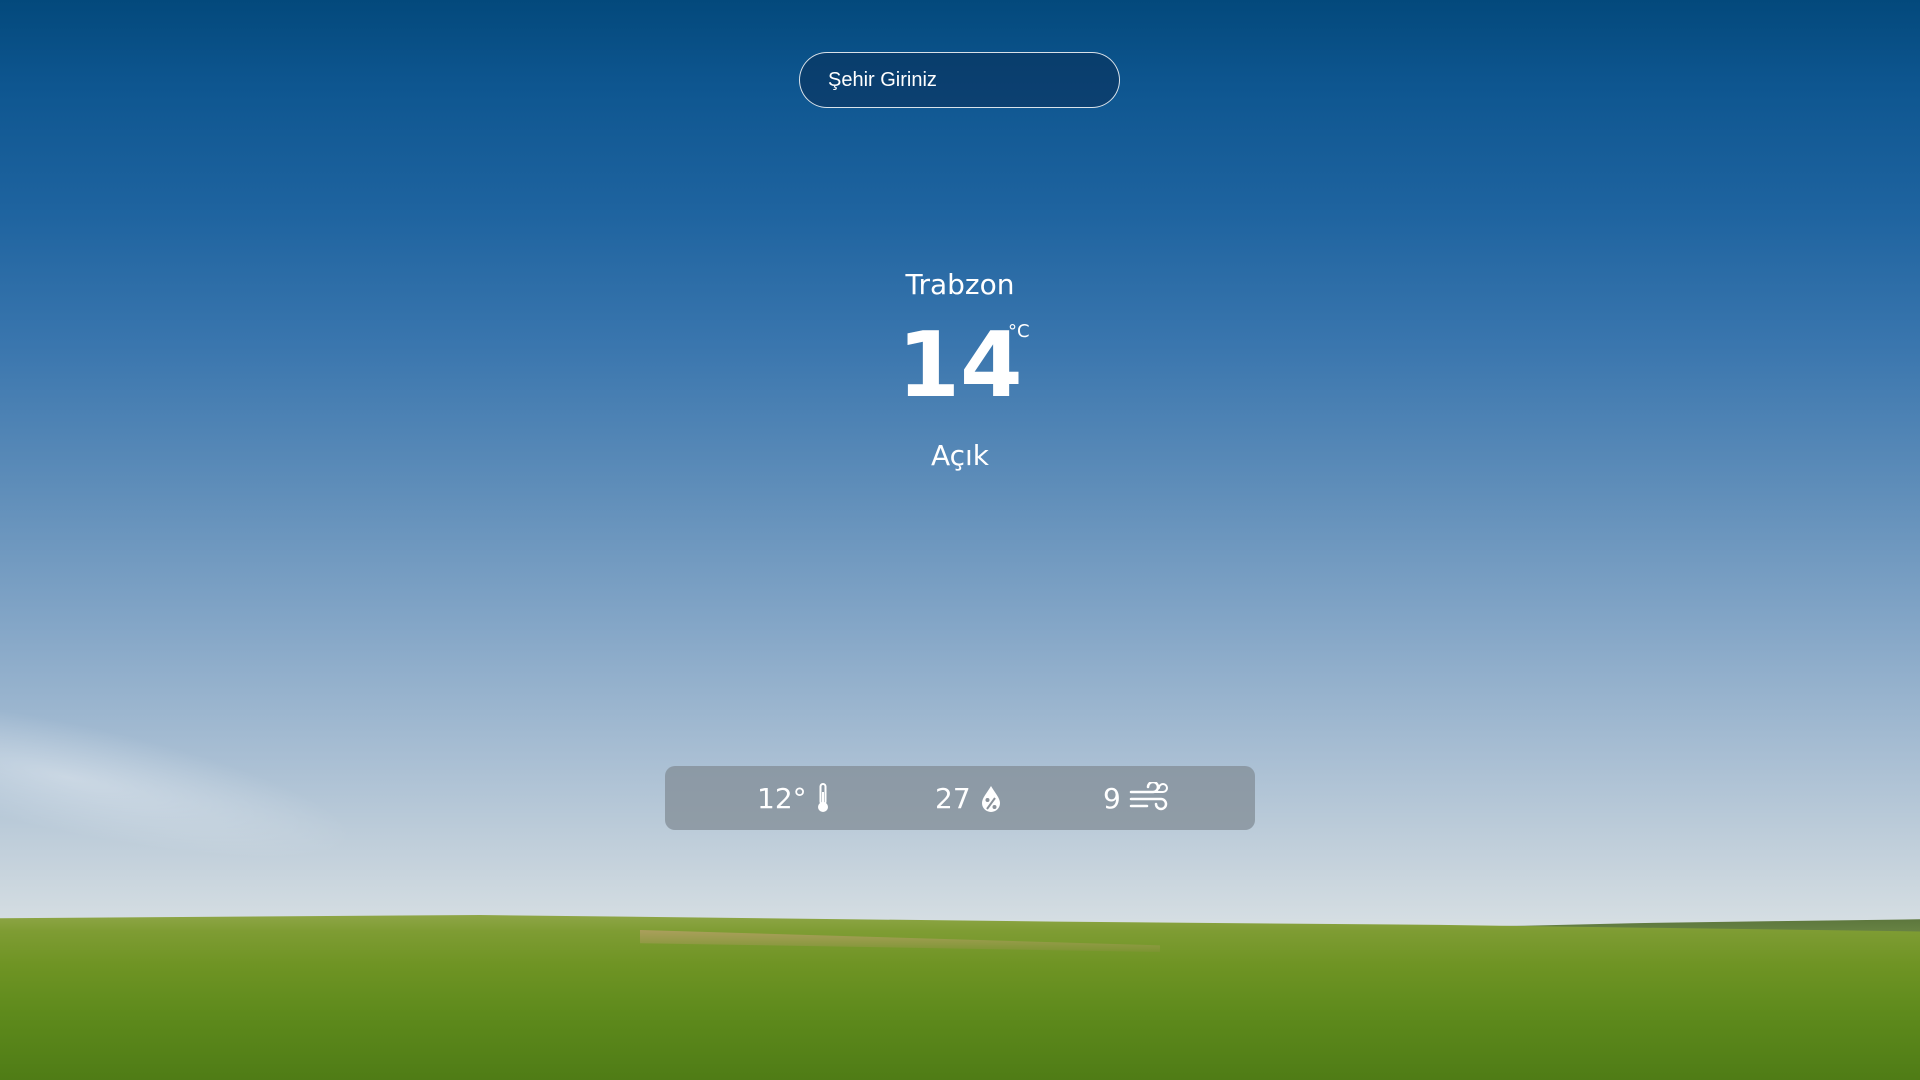 Image resolution: width=1920 pixels, height=1080 pixels. What do you see at coordinates (960, 284) in the screenshot?
I see `city-name: Trabzon` at bounding box center [960, 284].